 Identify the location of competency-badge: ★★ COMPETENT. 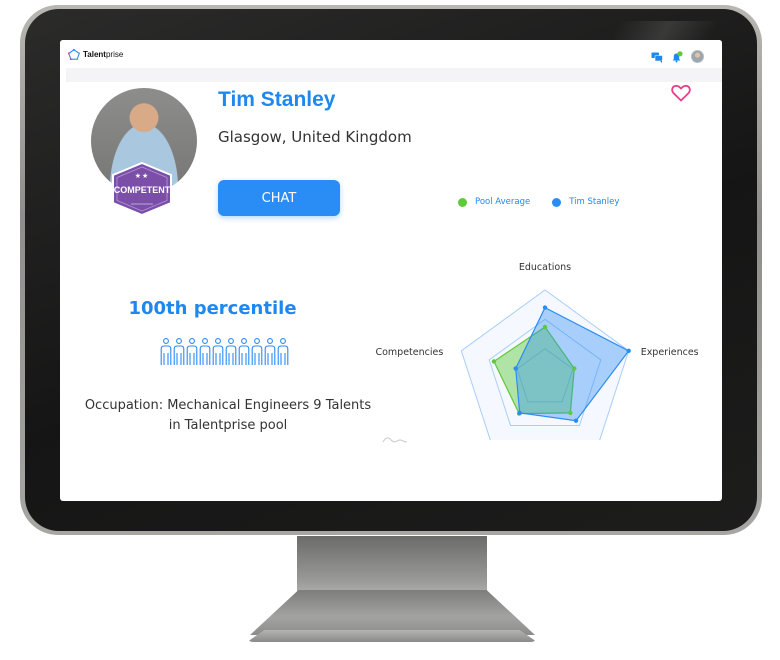
(142, 189).